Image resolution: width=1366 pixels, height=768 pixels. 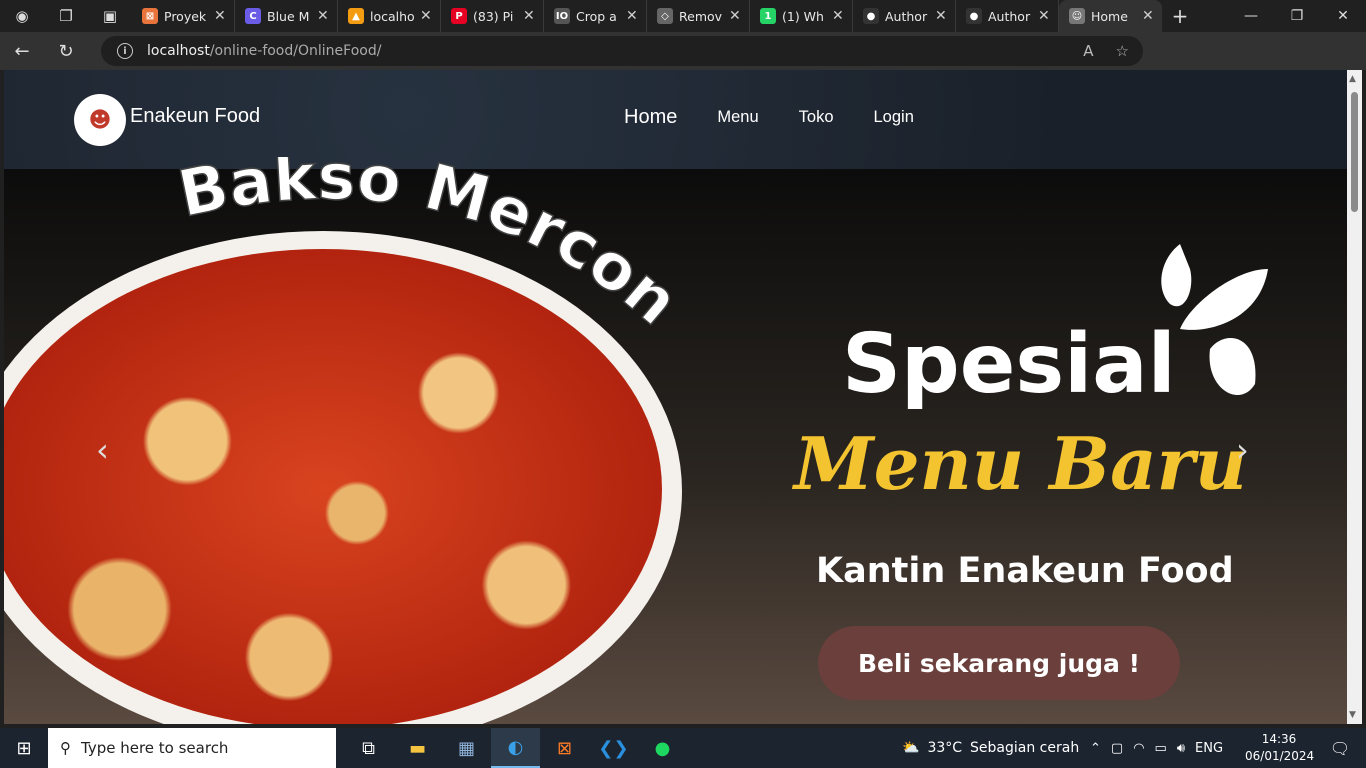 I want to click on tab-favicon-icon: ⊠, so click(x=150, y=16).